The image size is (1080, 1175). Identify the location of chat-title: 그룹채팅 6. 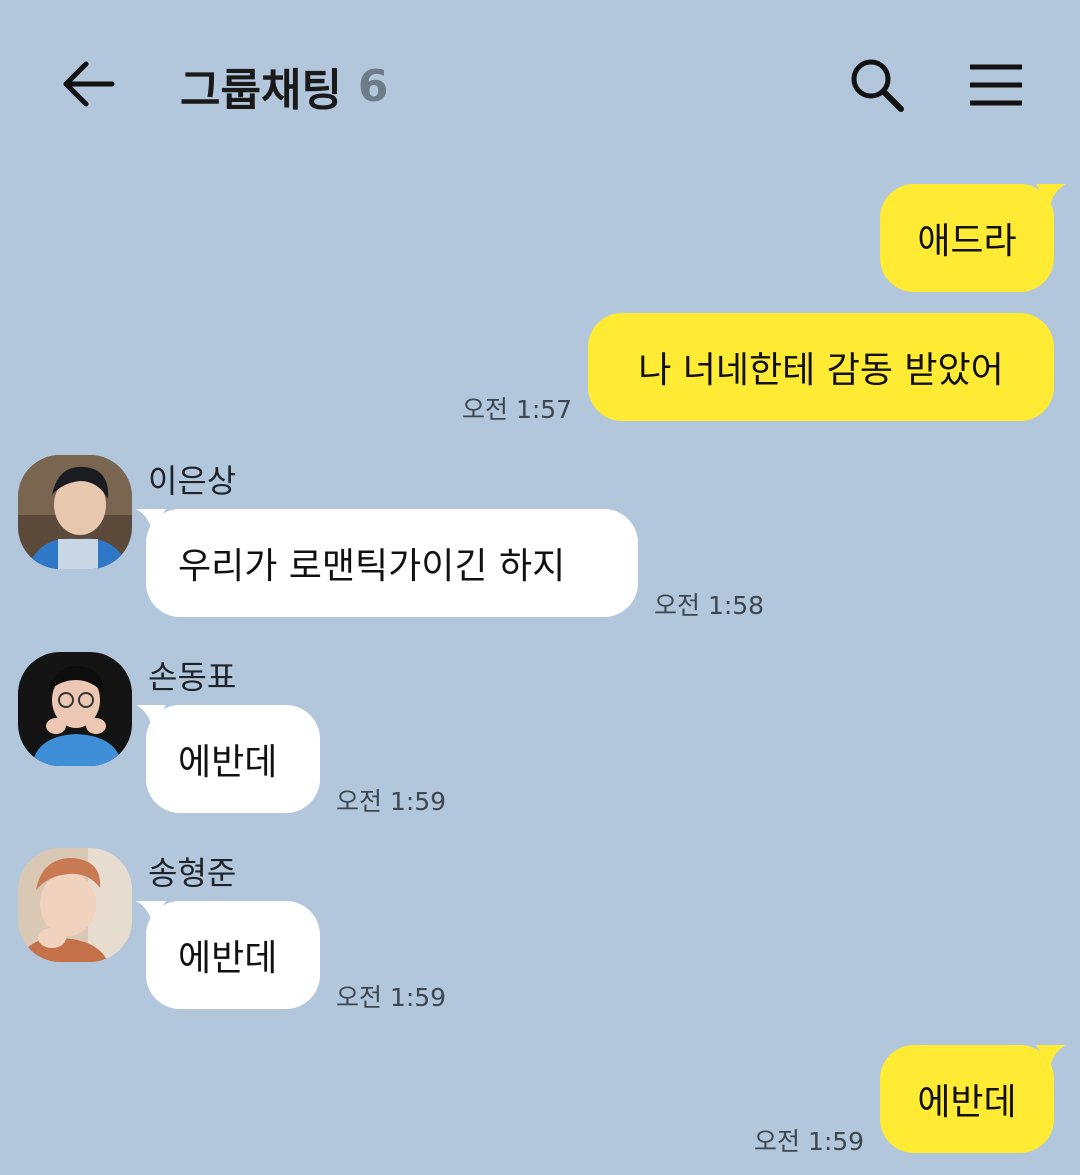
(284, 86).